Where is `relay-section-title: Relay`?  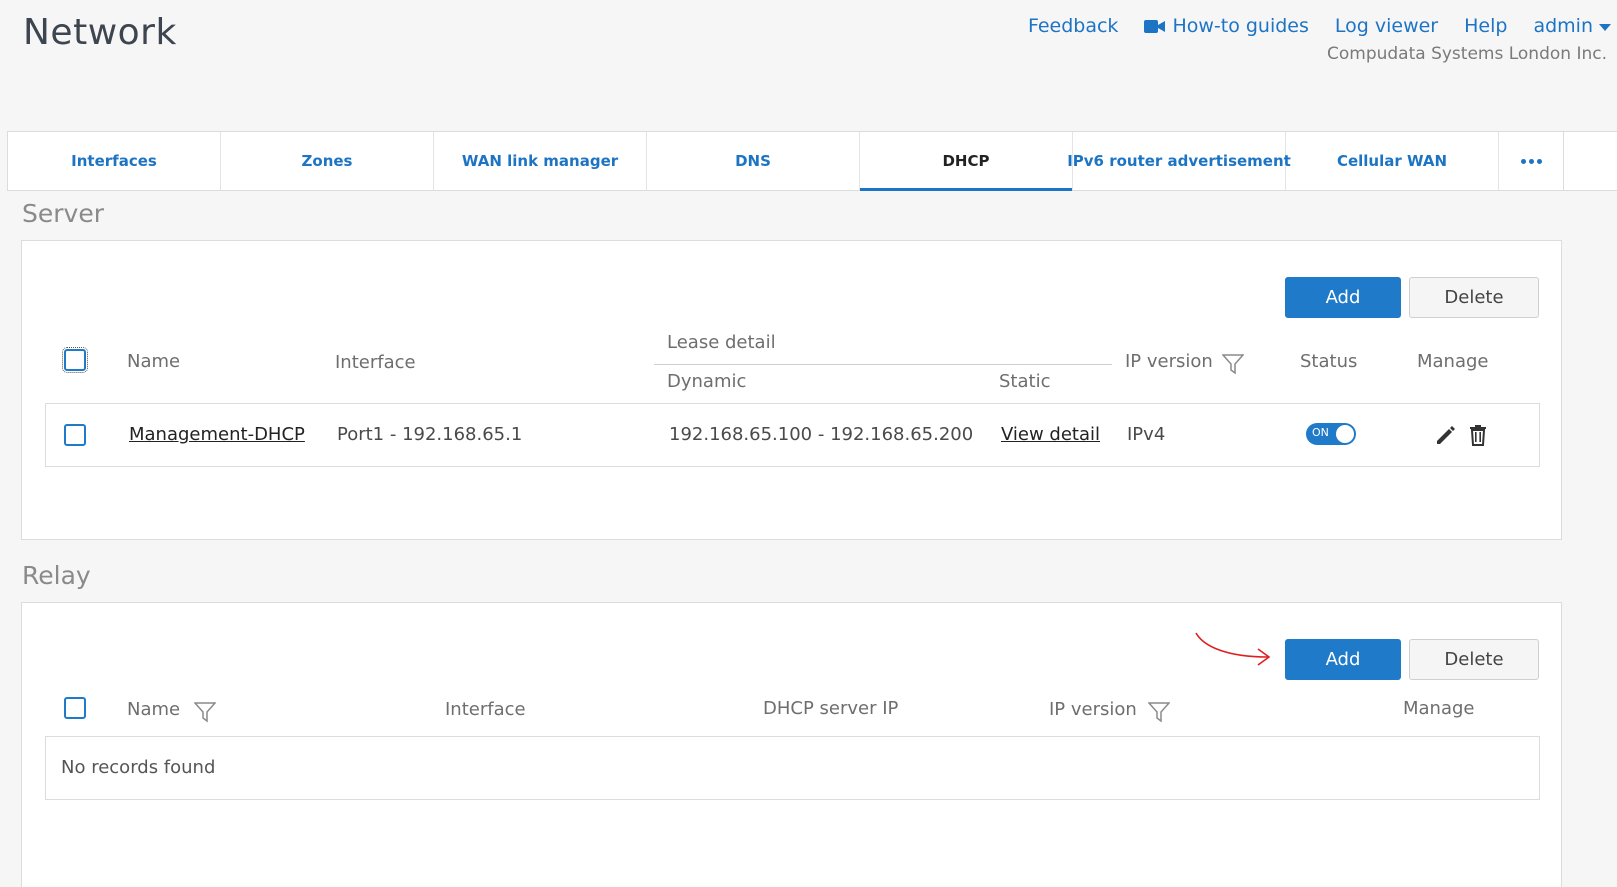
relay-section-title: Relay is located at coordinates (56, 575).